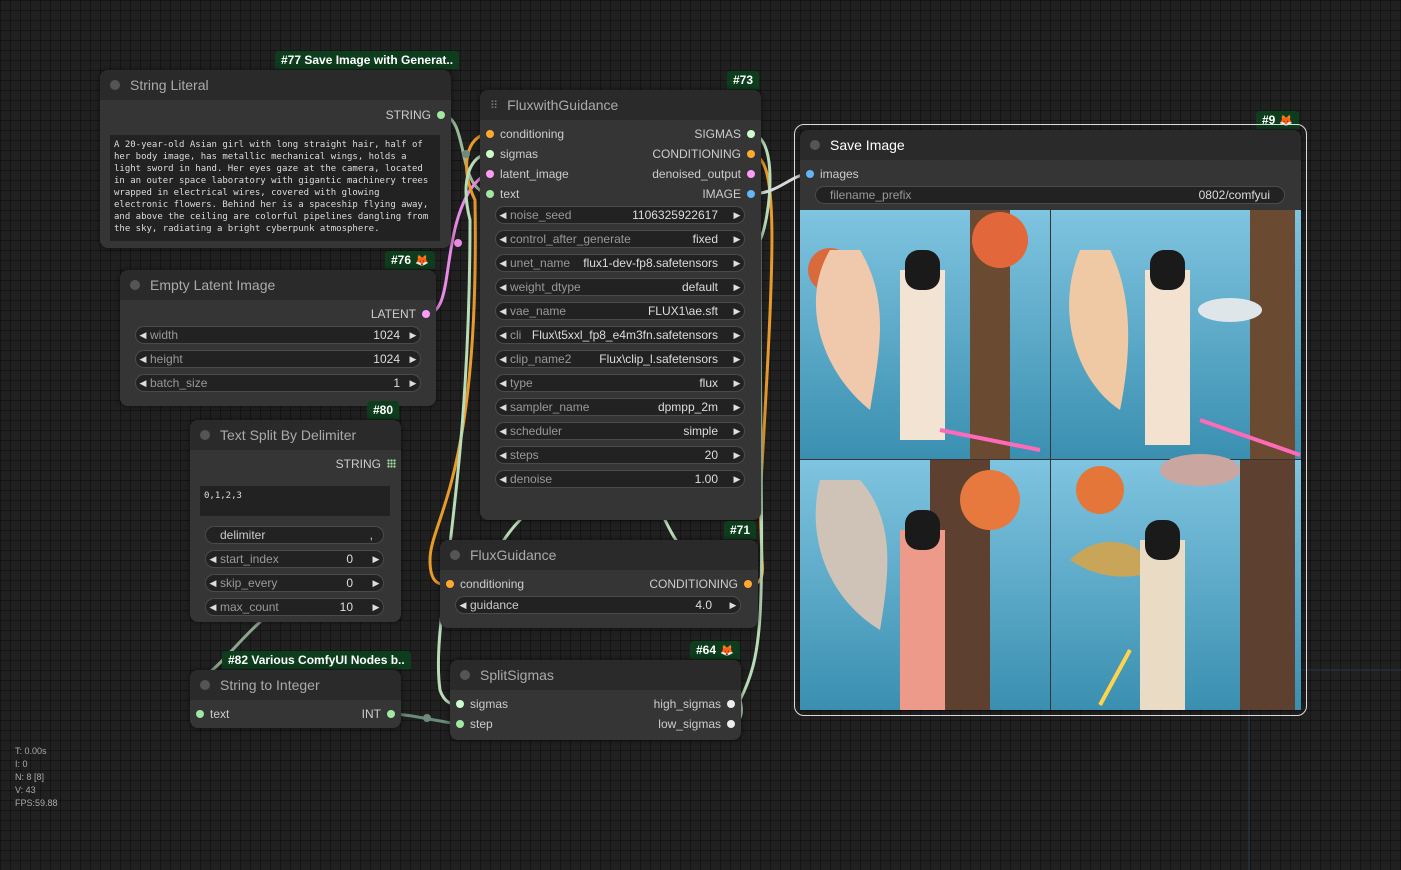 The height and width of the screenshot is (870, 1401). What do you see at coordinates (620, 455) in the screenshot?
I see `widget-steps: ◀ steps 20 ▶` at bounding box center [620, 455].